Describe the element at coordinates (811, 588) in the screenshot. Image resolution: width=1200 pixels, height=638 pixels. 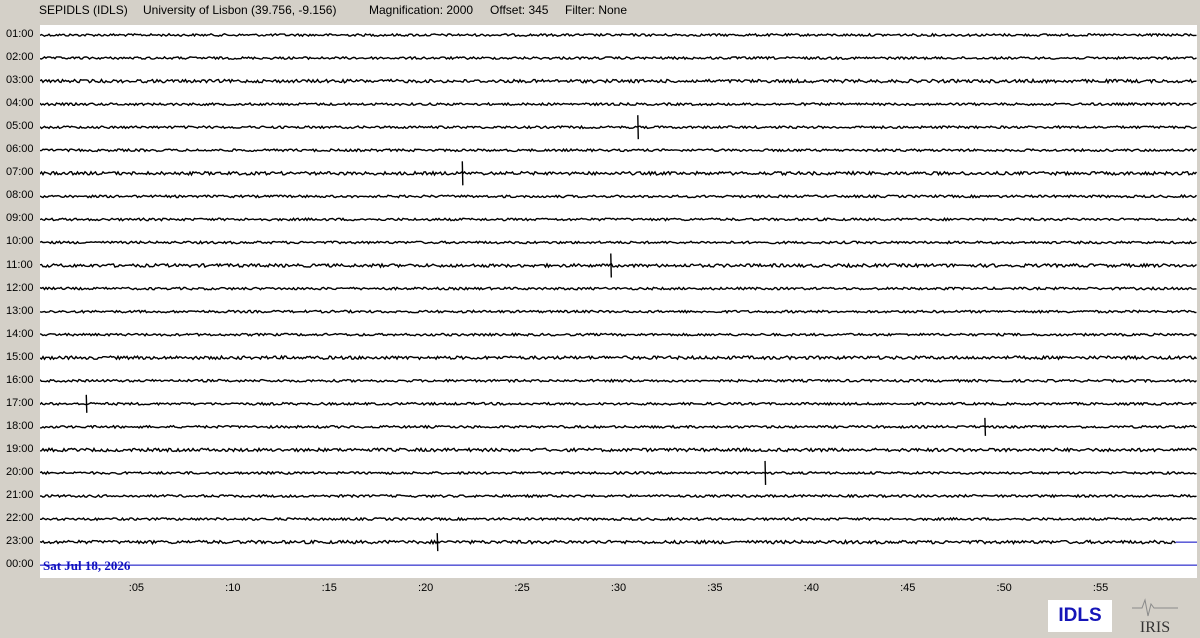
I see `minute-tick-label: :40` at that location.